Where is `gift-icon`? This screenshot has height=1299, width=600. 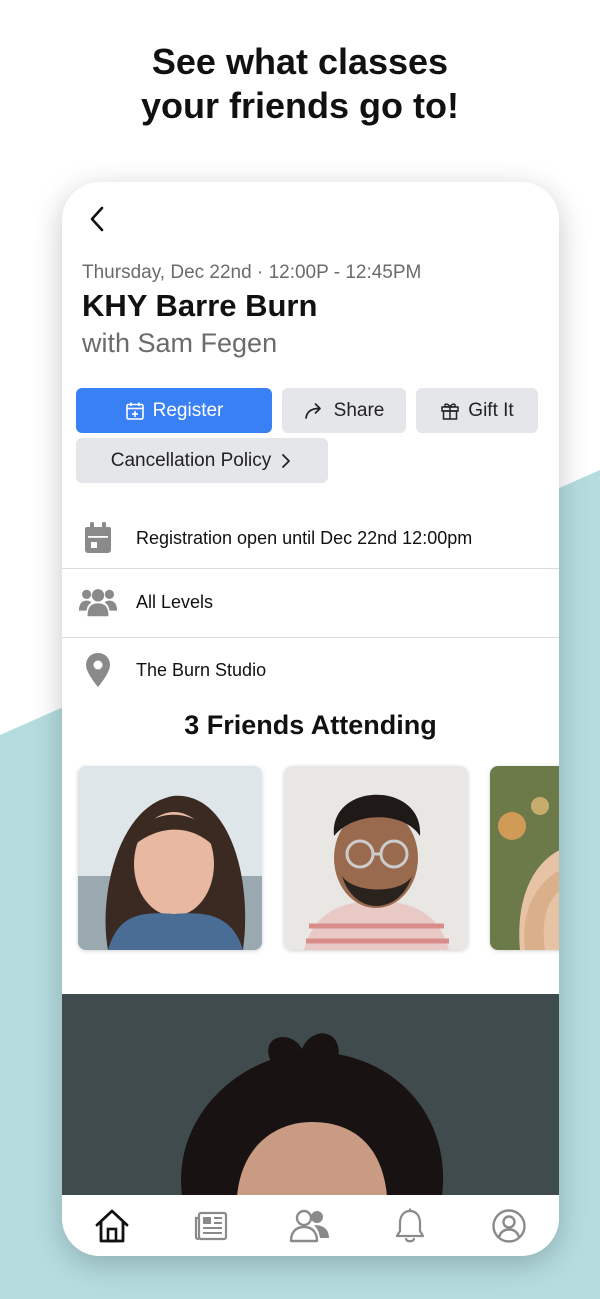 gift-icon is located at coordinates (450, 411).